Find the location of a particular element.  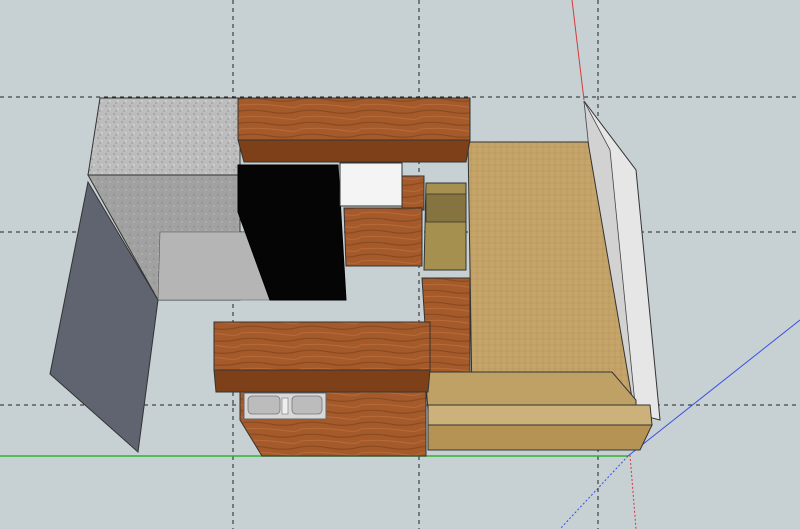

faucet-icon is located at coordinates (285, 406).